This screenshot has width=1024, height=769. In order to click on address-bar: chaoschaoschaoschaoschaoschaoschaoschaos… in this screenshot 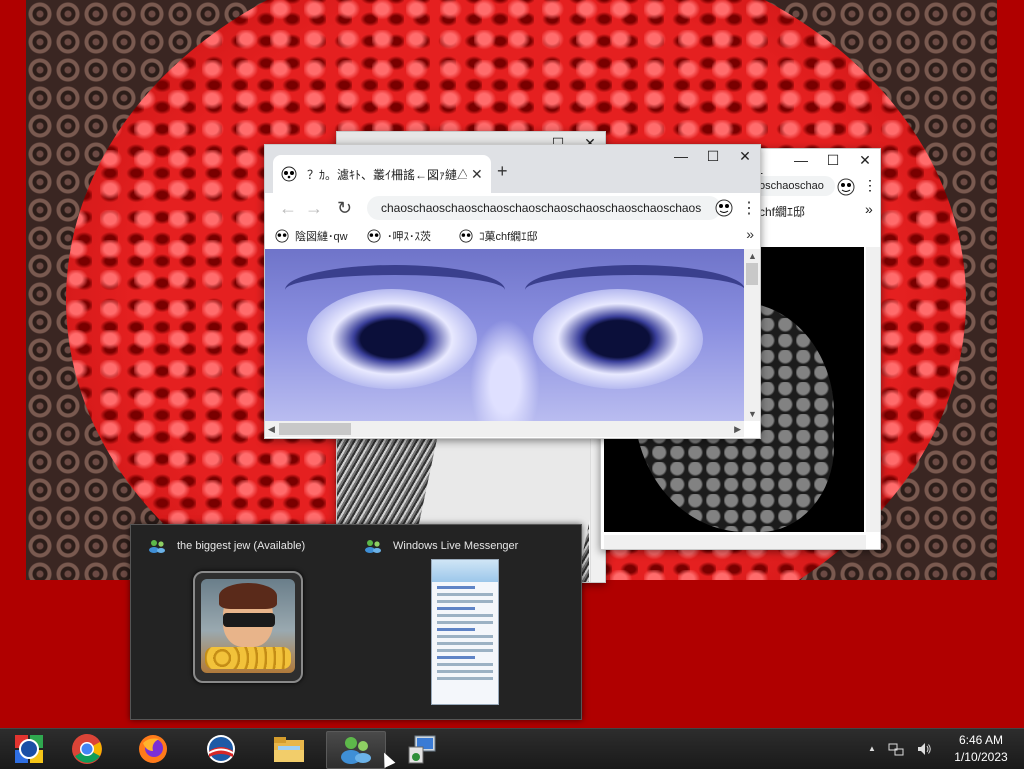, I will do `click(544, 208)`.